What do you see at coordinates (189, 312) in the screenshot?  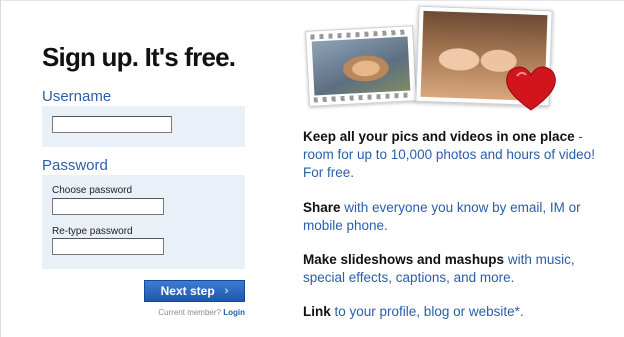 I see `current-member-prompt: Current member?` at bounding box center [189, 312].